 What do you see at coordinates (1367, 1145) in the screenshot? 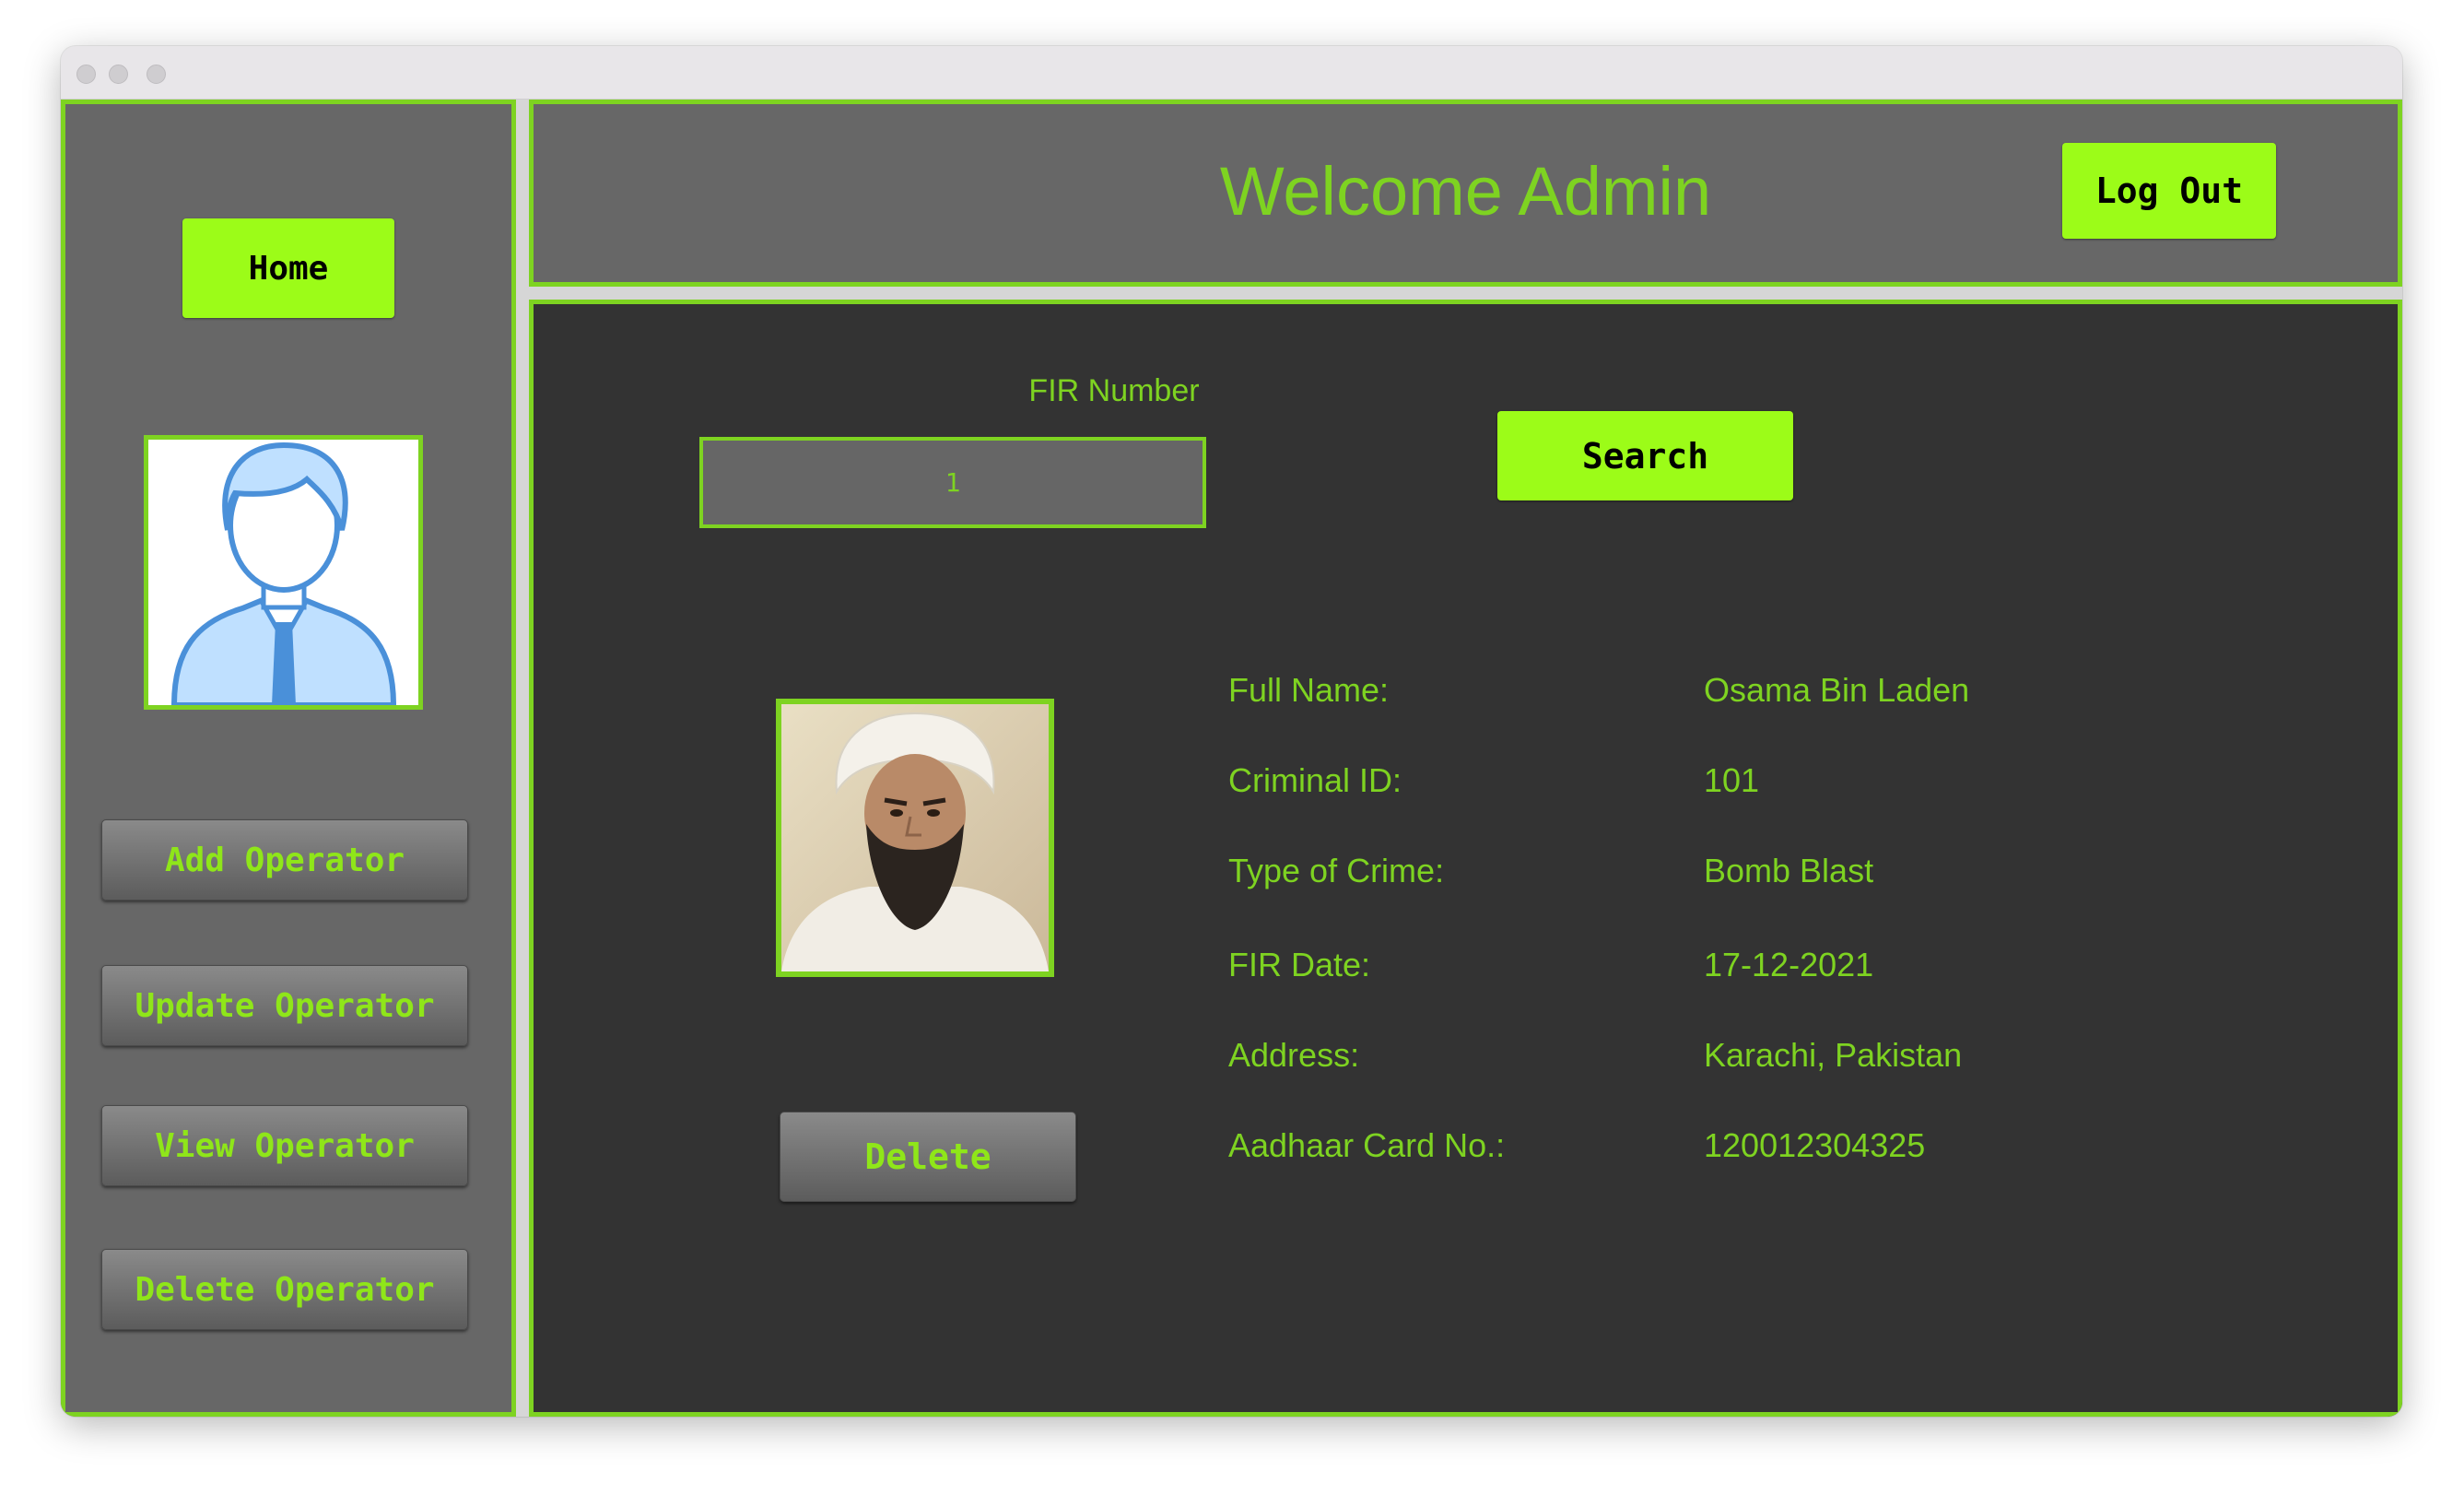
I see `aadhaar-label: Aadhaar Card No.:` at bounding box center [1367, 1145].